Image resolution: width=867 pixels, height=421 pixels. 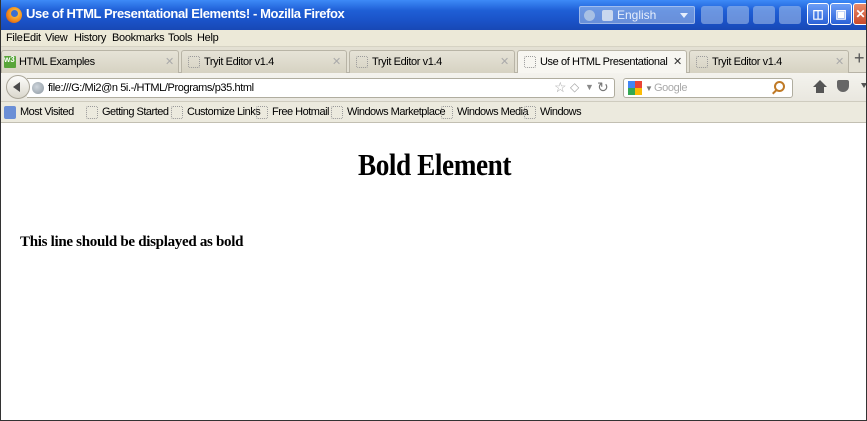 What do you see at coordinates (434, 164) in the screenshot?
I see `page-heading: Bold Element` at bounding box center [434, 164].